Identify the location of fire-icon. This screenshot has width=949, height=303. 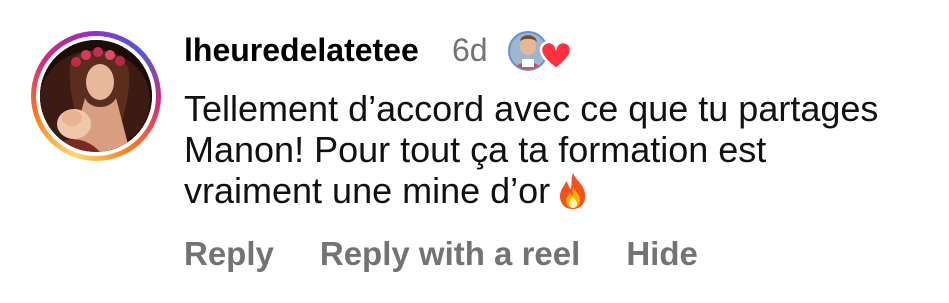
(573, 191).